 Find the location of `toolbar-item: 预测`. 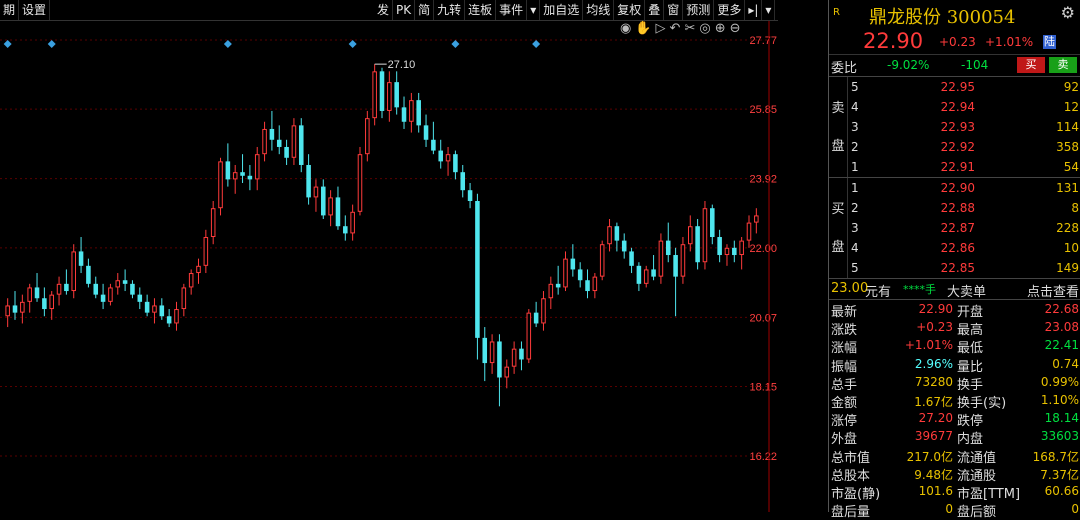

toolbar-item: 预测 is located at coordinates (699, 10).